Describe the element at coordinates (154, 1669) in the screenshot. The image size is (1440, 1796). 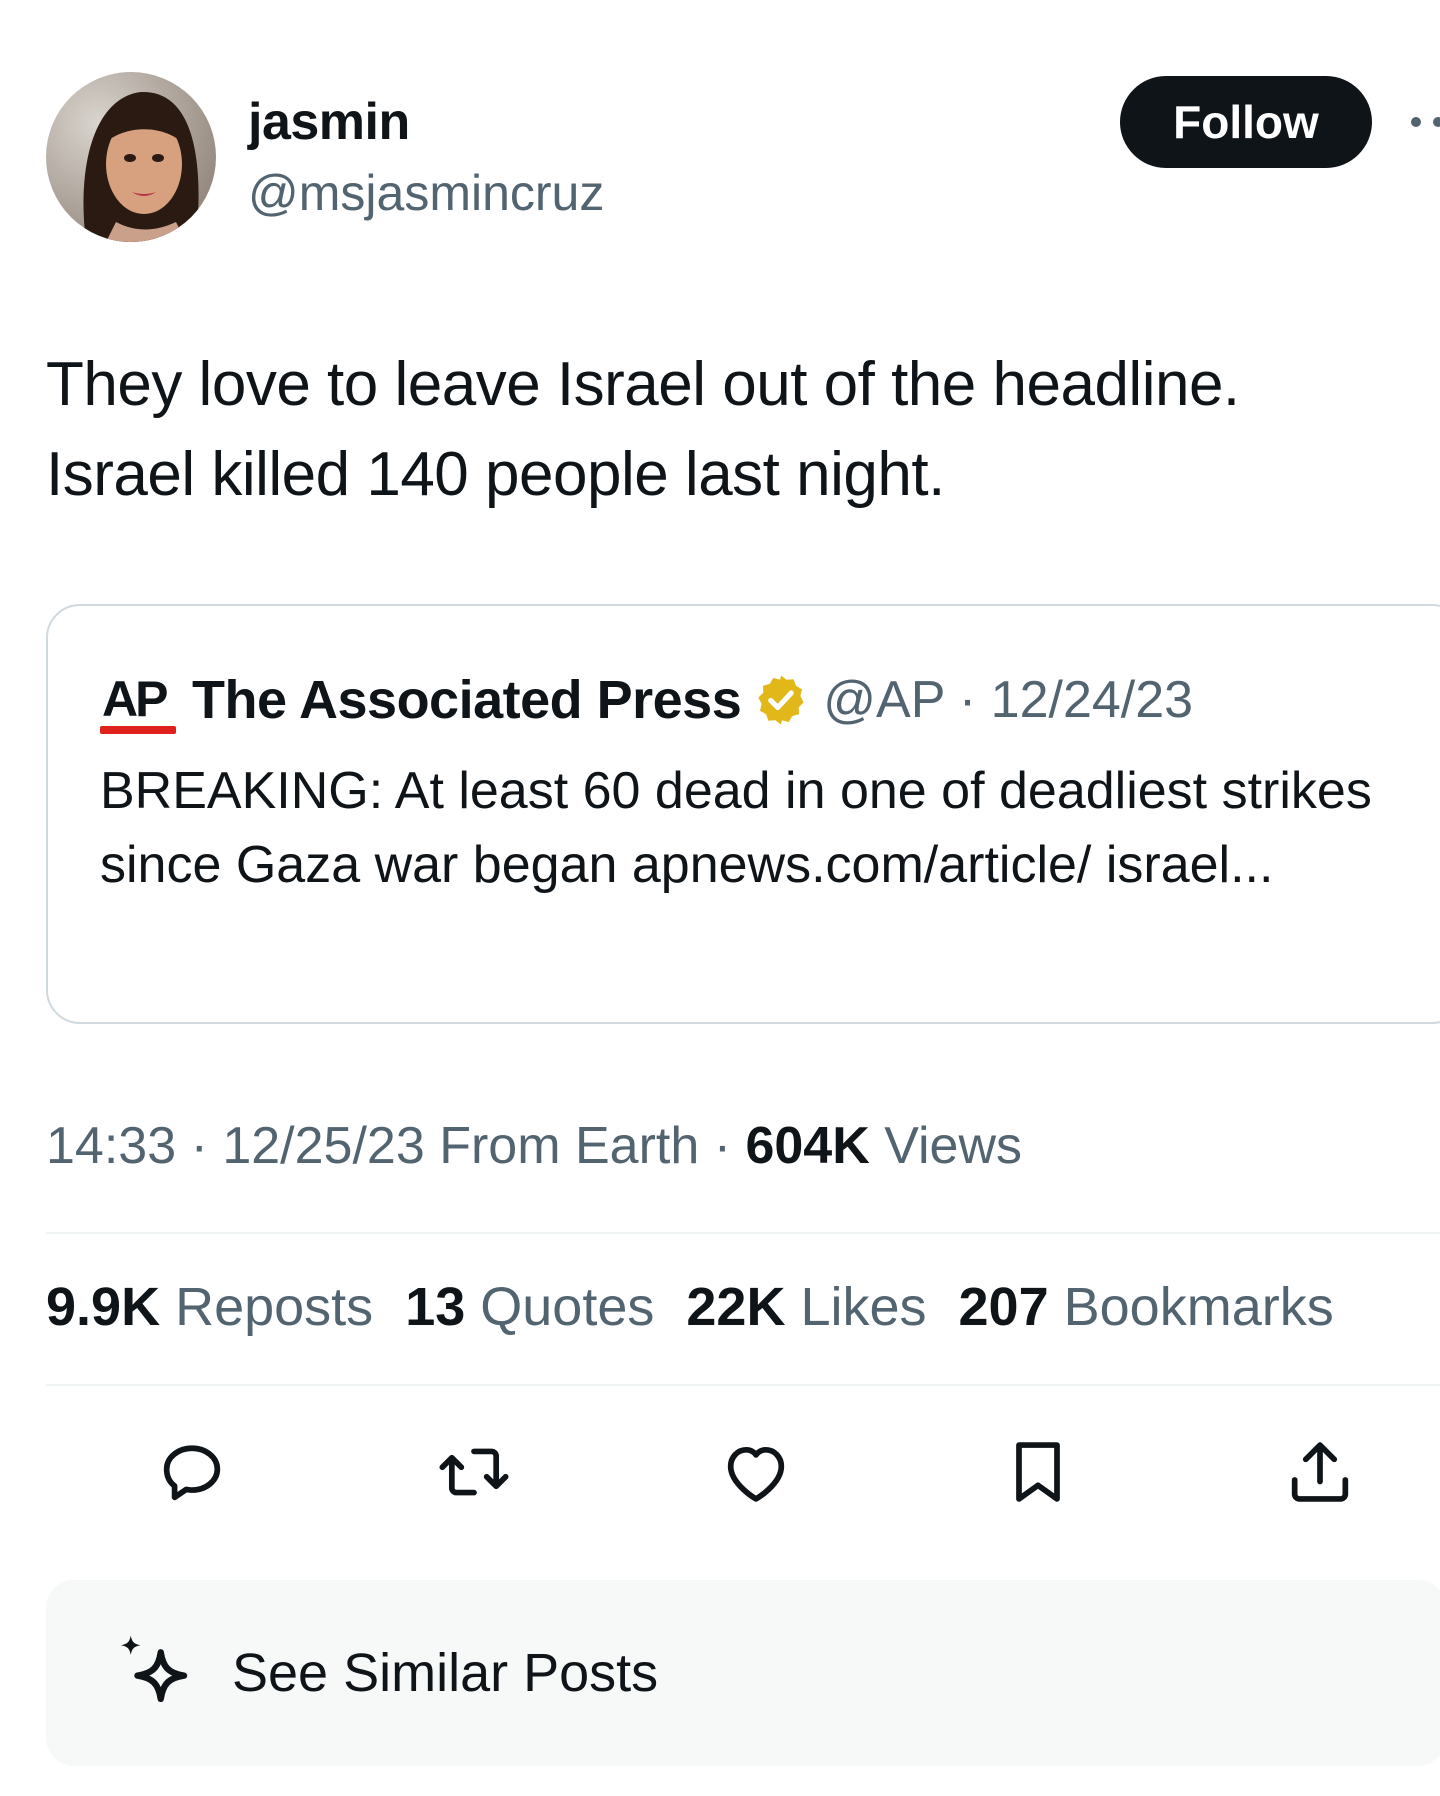
I see `sparkle-icon` at that location.